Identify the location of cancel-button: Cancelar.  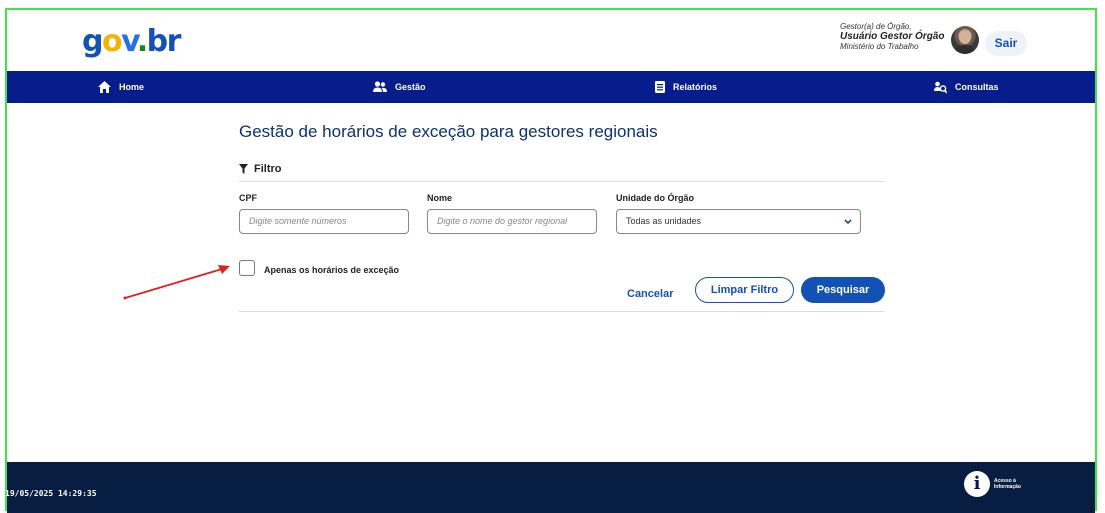
(650, 294).